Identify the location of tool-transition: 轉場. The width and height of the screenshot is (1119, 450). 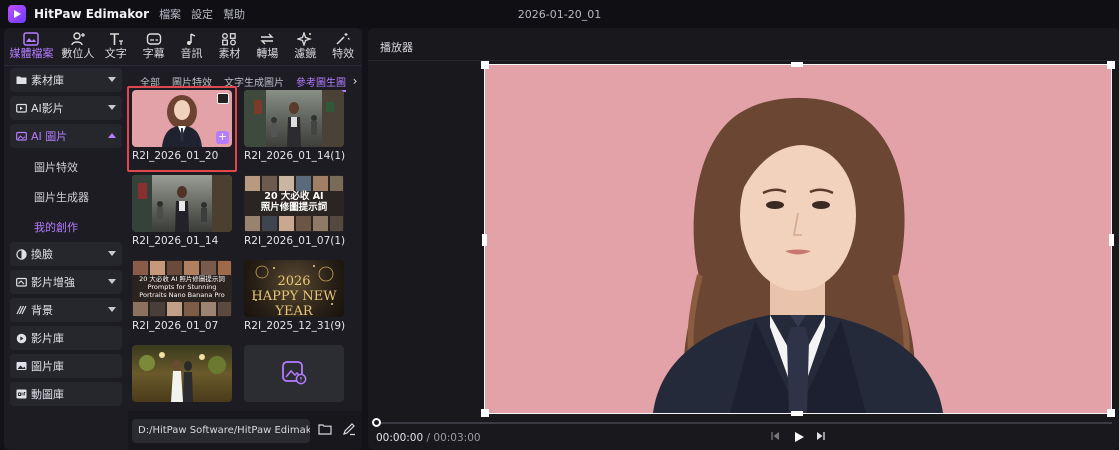
(267, 47).